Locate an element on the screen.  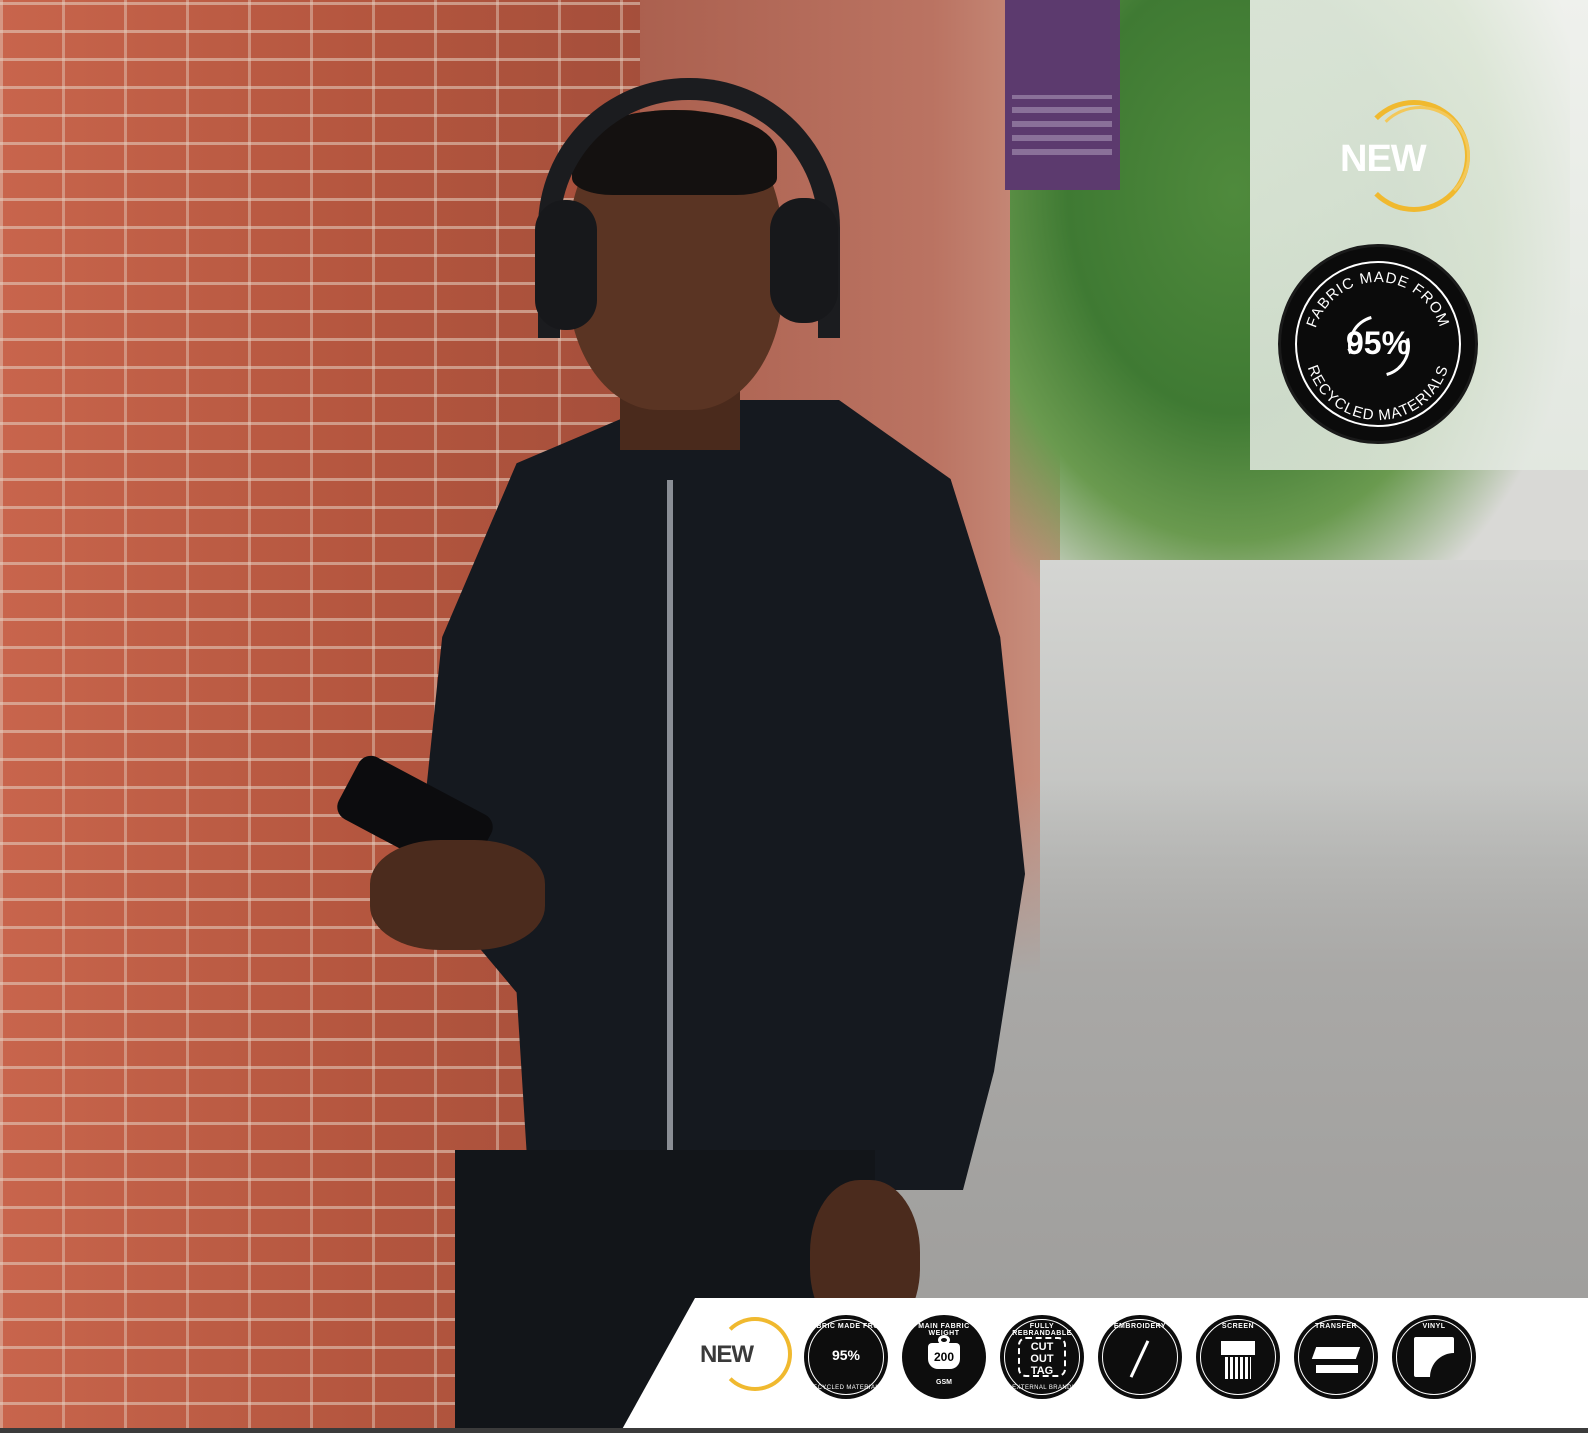
new-icon: NEW is located at coordinates (746, 1357).